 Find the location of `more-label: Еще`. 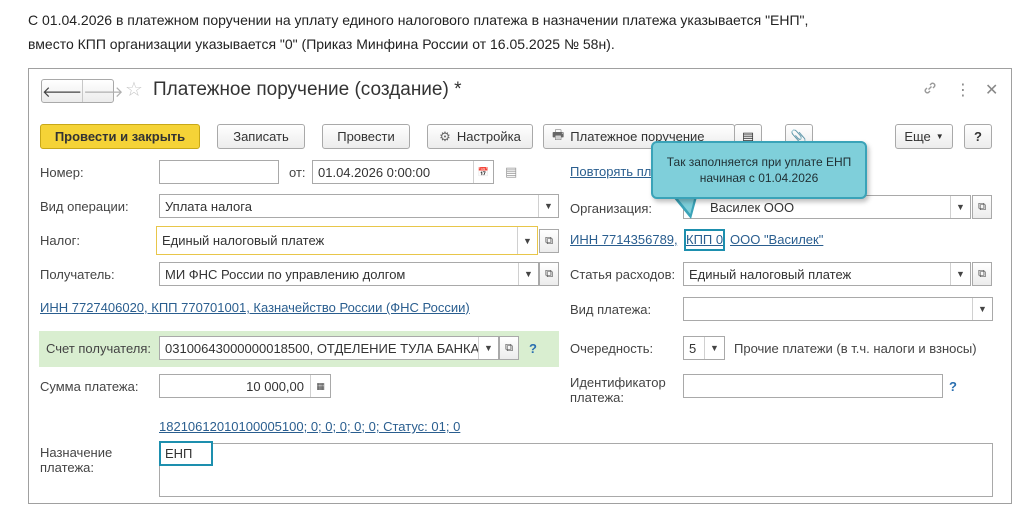

more-label: Еще is located at coordinates (917, 136).